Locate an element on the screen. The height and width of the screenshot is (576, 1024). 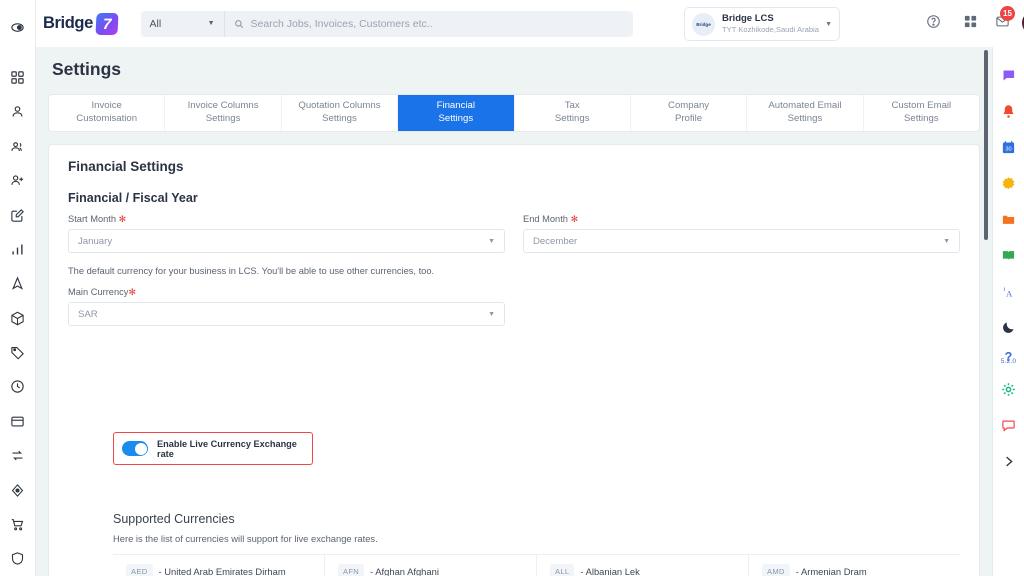
currency-code: AMD is located at coordinates (776, 570).